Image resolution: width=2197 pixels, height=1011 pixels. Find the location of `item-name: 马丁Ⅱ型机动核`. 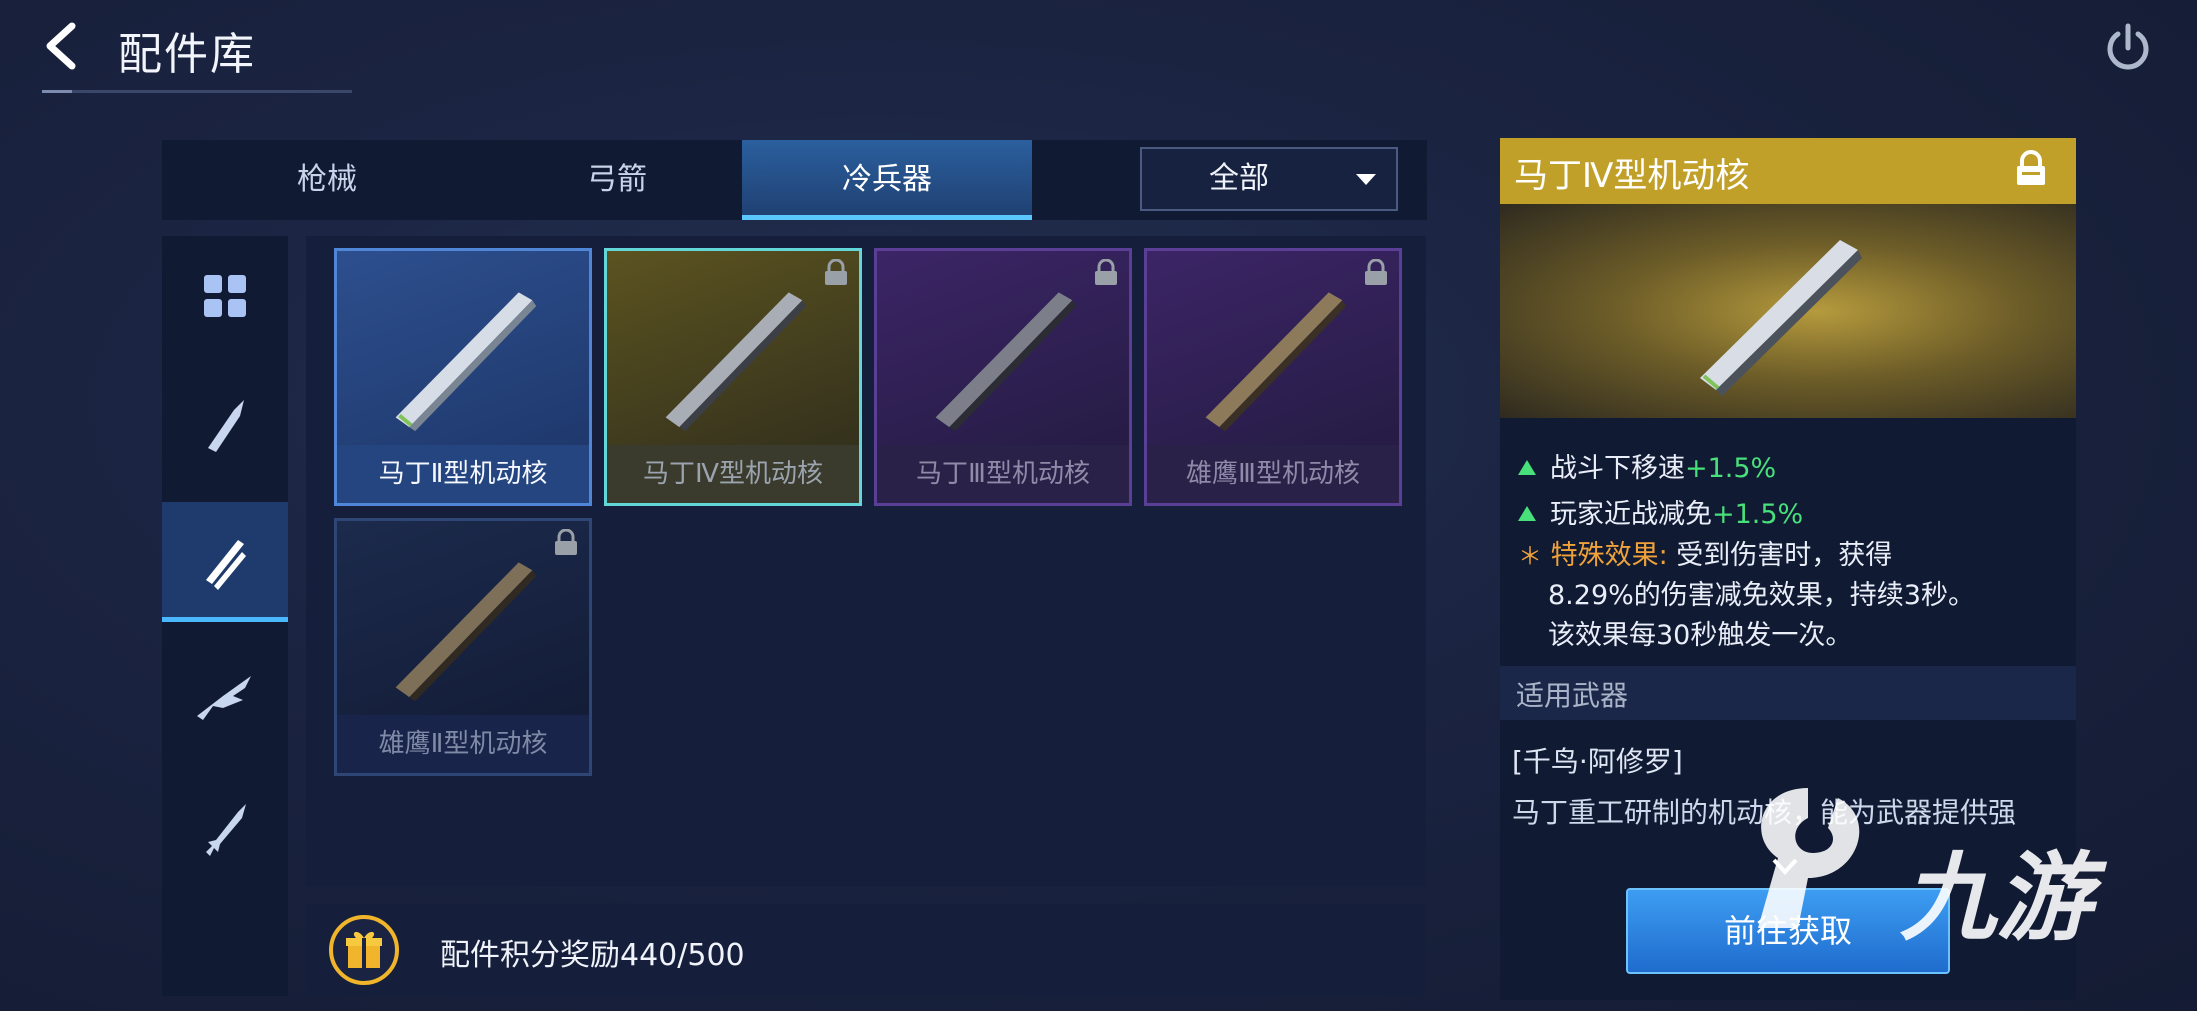

item-name: 马丁Ⅱ型机动核 is located at coordinates (463, 474).